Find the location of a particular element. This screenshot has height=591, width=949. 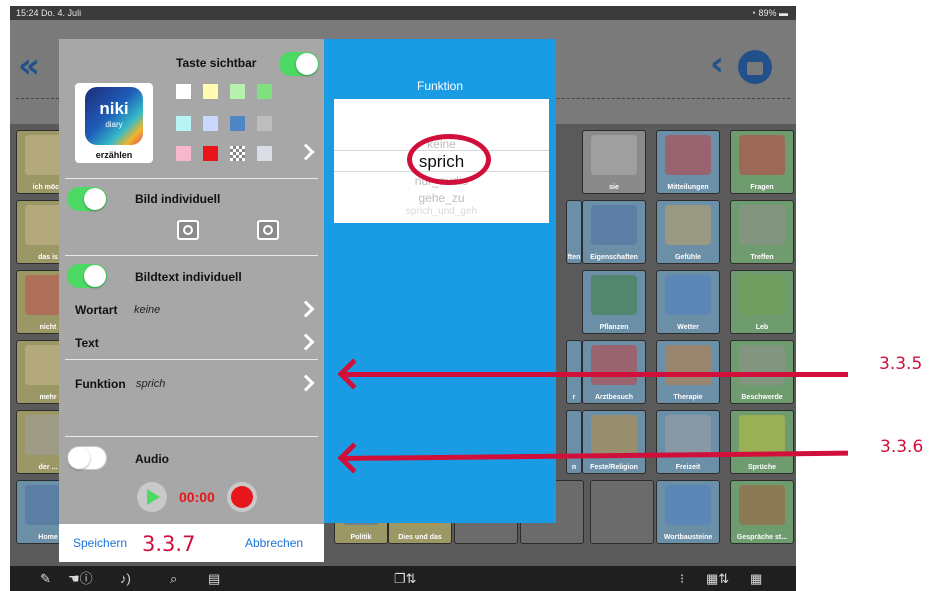

grid-cell: Eigenschaften is located at coordinates (614, 232).